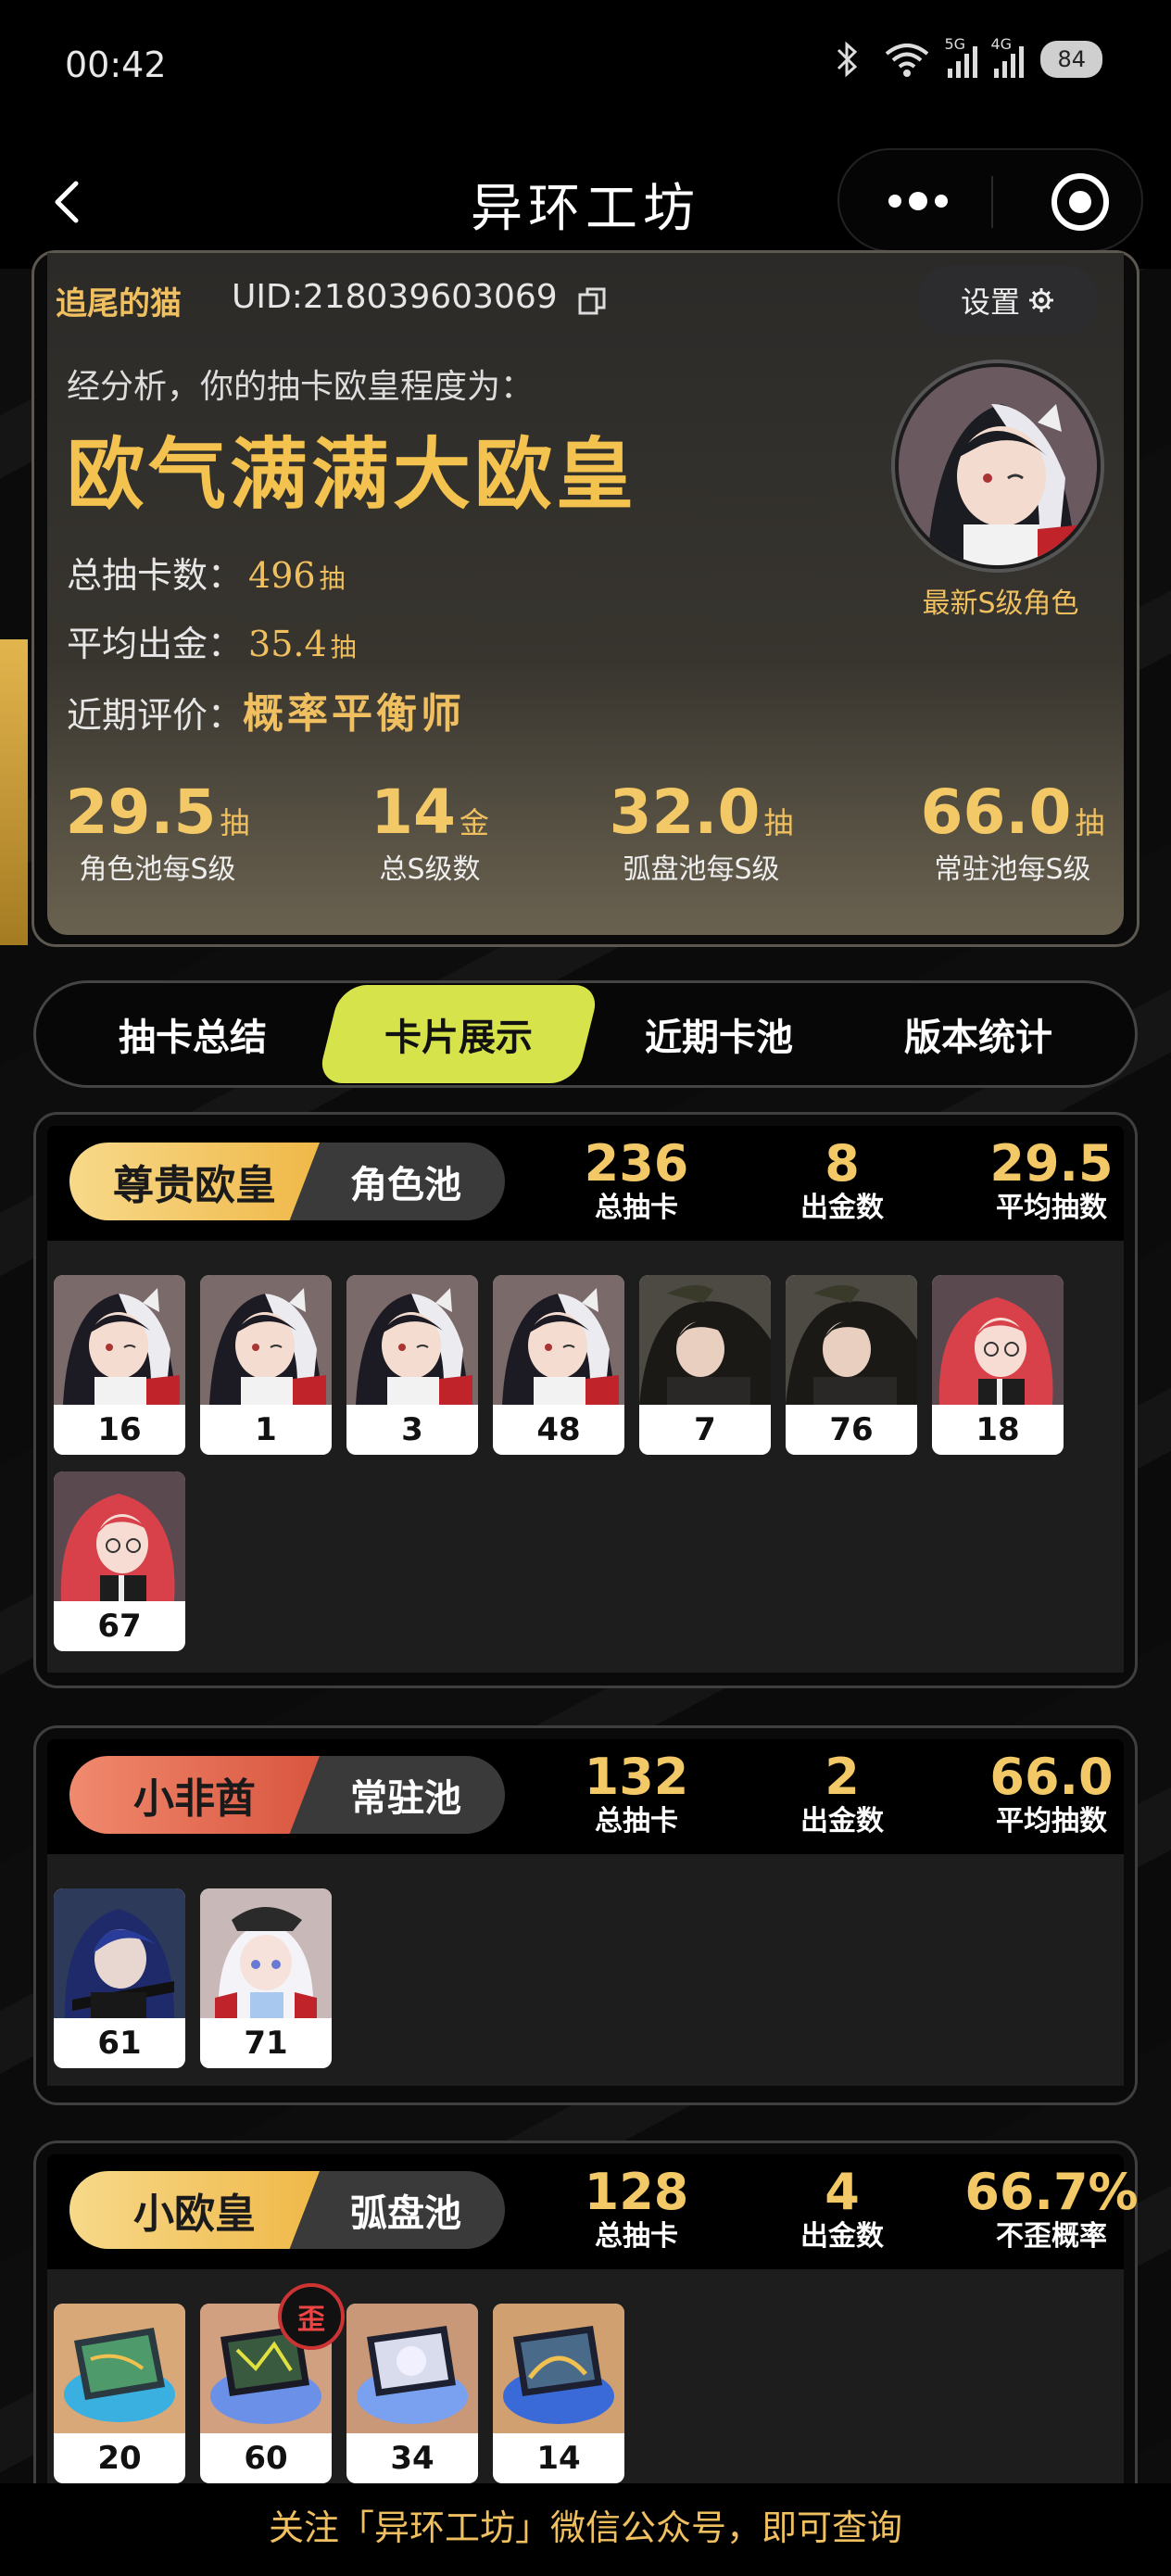 Image resolution: width=1171 pixels, height=2576 pixels. I want to click on recent-rating-line: 近期评价：概率平衡师, so click(266, 709).